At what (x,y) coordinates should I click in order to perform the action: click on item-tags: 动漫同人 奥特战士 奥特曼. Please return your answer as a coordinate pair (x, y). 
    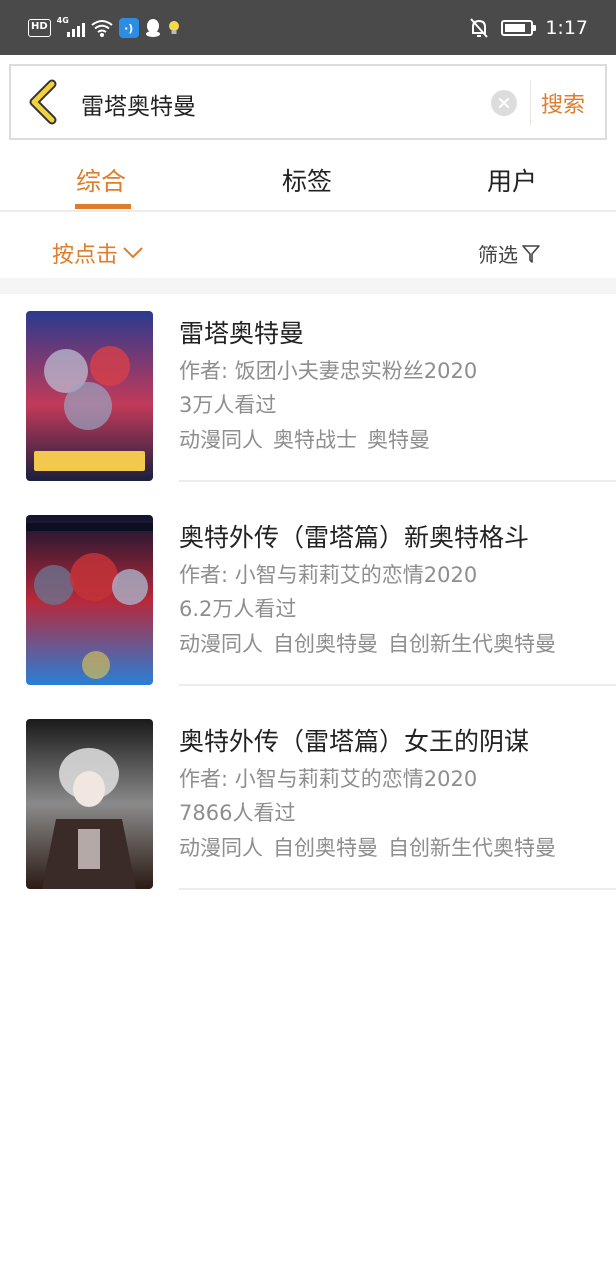
    Looking at the image, I should click on (304, 439).